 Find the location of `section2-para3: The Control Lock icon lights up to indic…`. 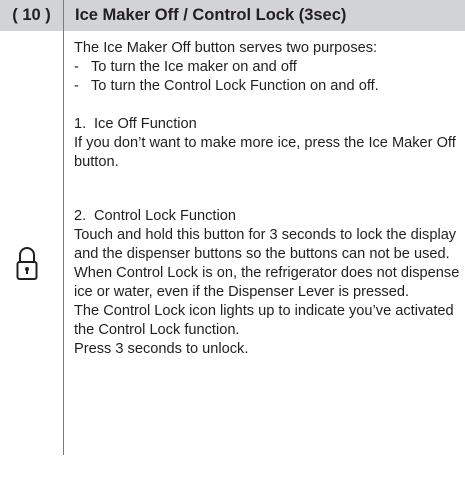

section2-para3: The Control Lock icon lights up to indic… is located at coordinates (264, 320).